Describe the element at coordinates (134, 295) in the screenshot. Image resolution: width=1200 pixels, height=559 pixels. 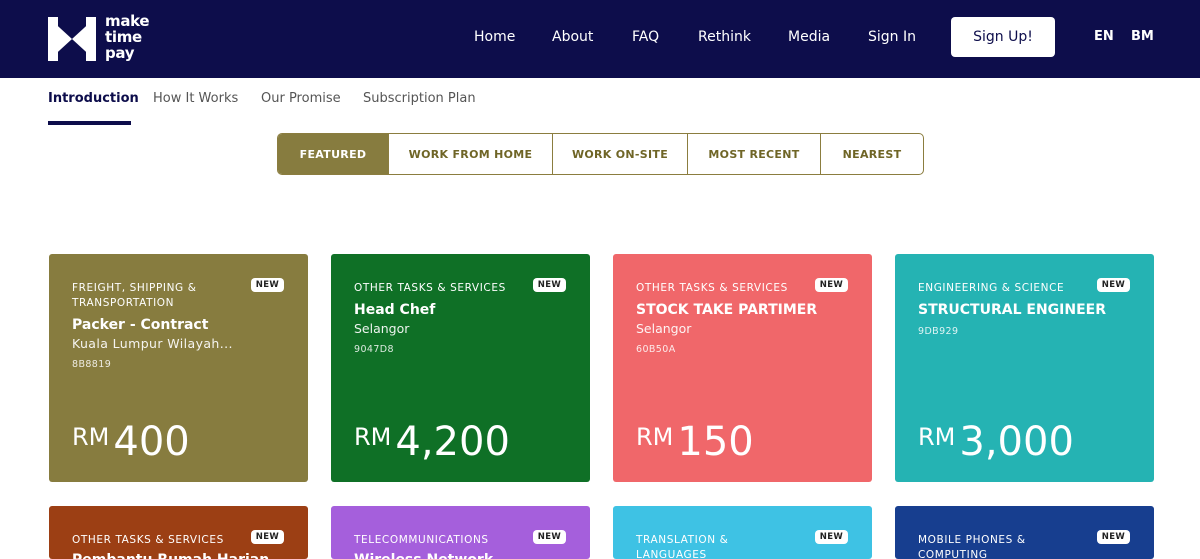
I see `job-category: FREIGHT, SHIPPING & TRANSPORTATION` at that location.